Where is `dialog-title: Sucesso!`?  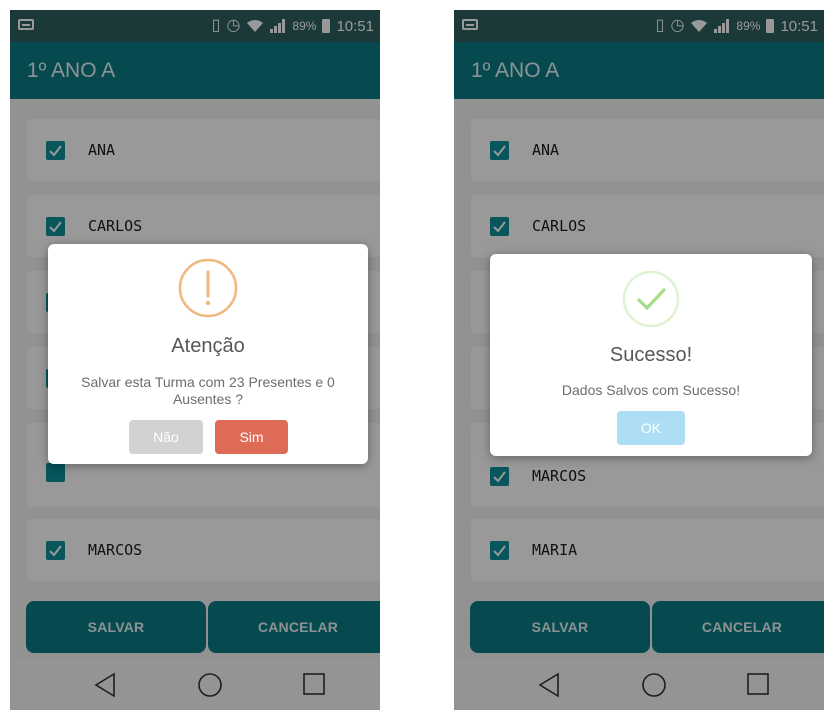
dialog-title: Sucesso! is located at coordinates (651, 355).